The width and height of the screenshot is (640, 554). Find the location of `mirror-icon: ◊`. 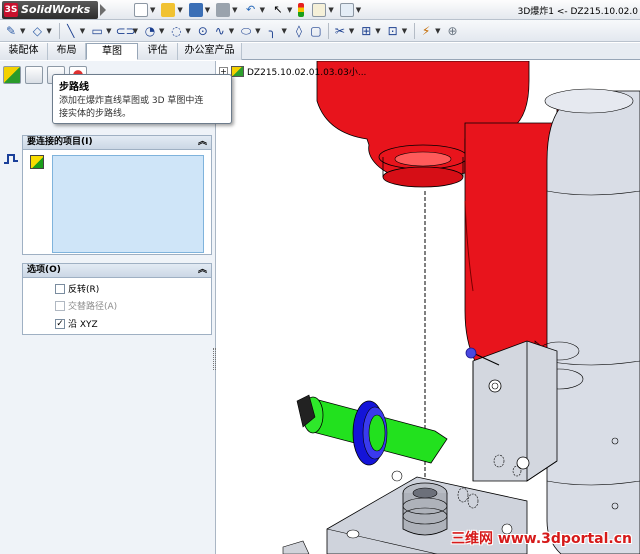

mirror-icon: ◊ is located at coordinates (299, 31).